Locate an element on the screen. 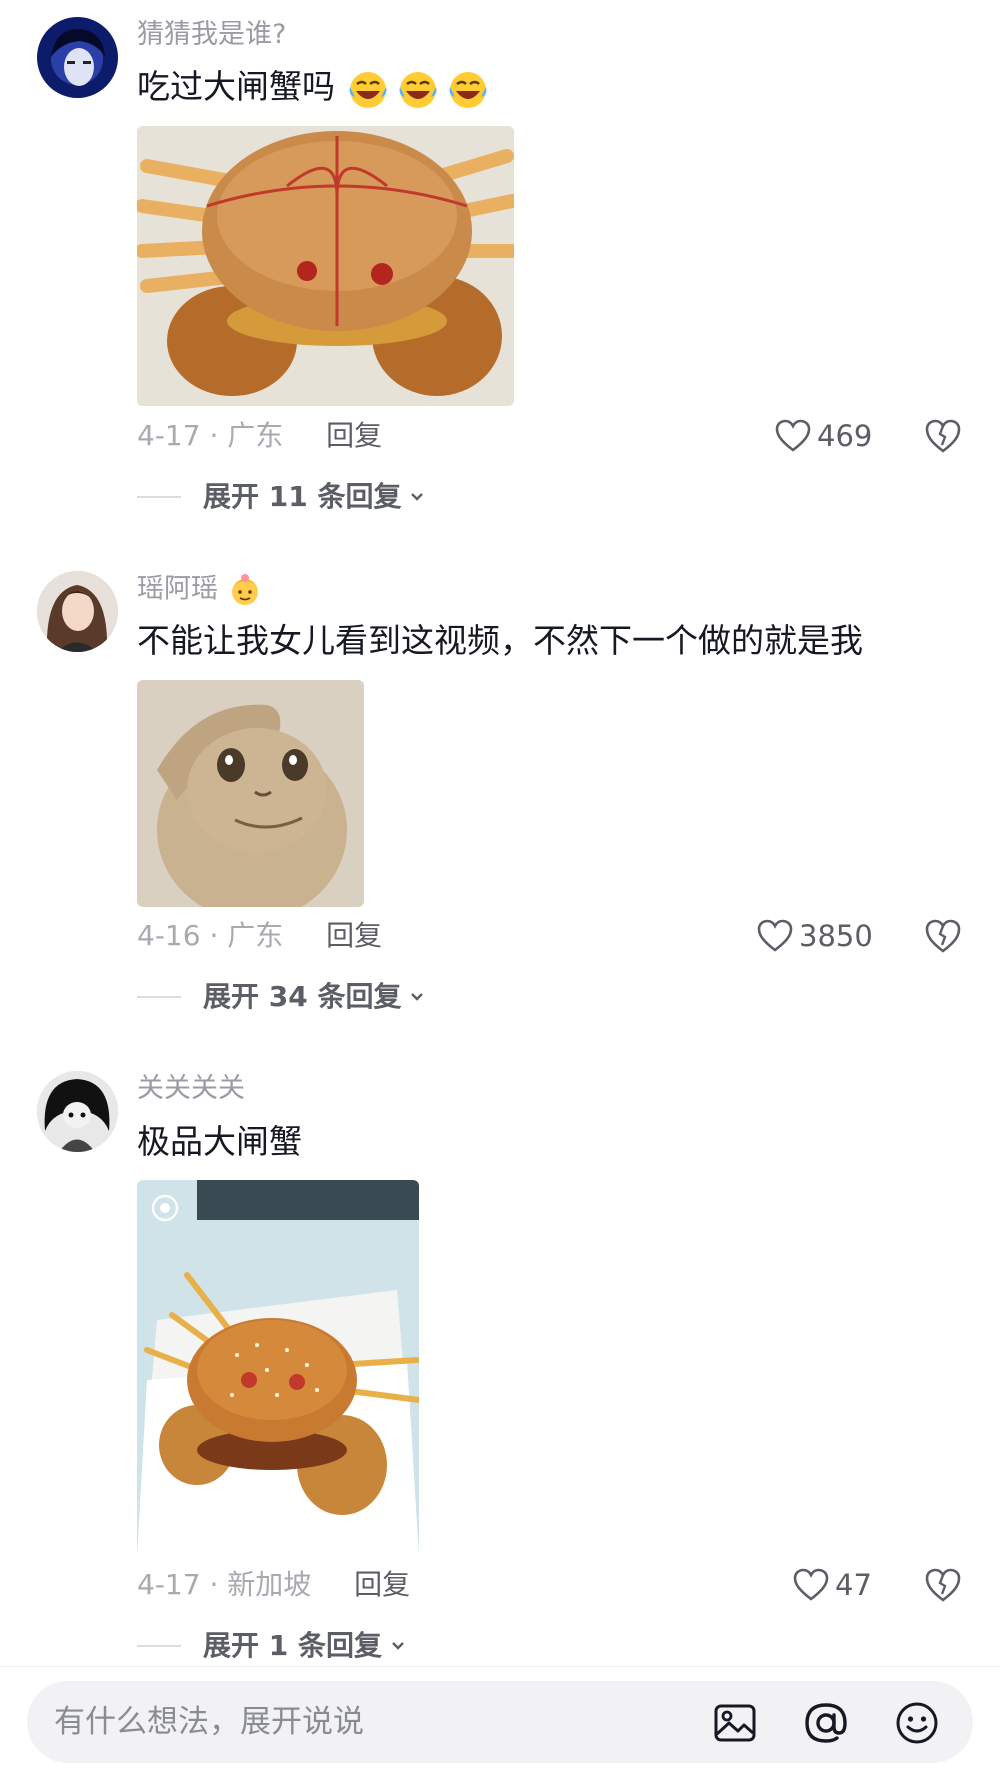  comment-username: 关关关关 is located at coordinates (191, 1089).